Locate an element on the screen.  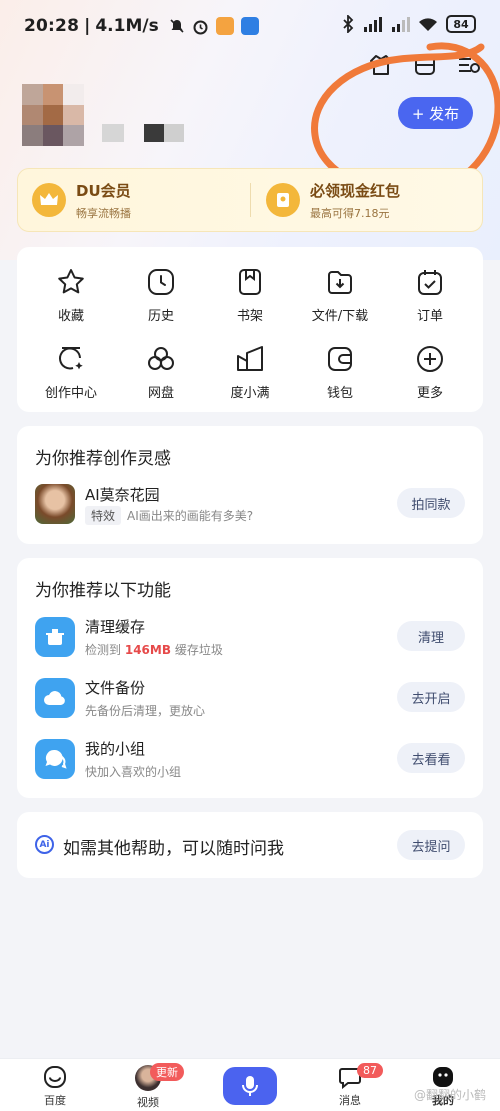
baidu-home-icon is located at coordinates (55, 1077).